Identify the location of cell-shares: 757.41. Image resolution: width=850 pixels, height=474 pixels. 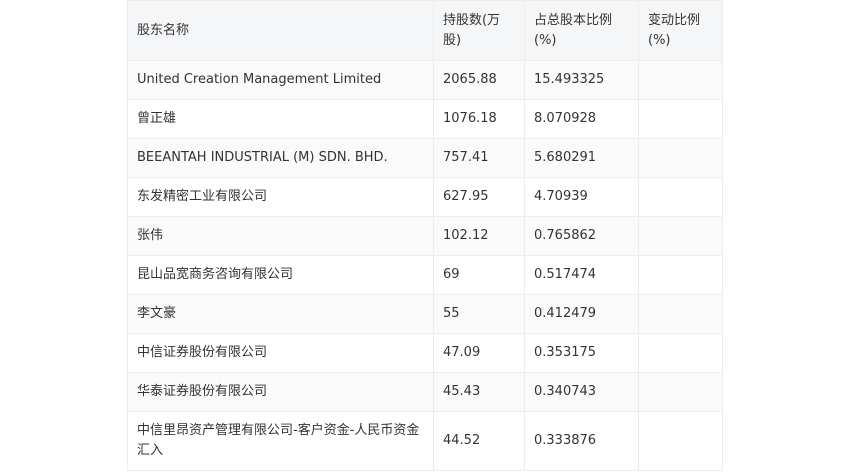
(479, 158).